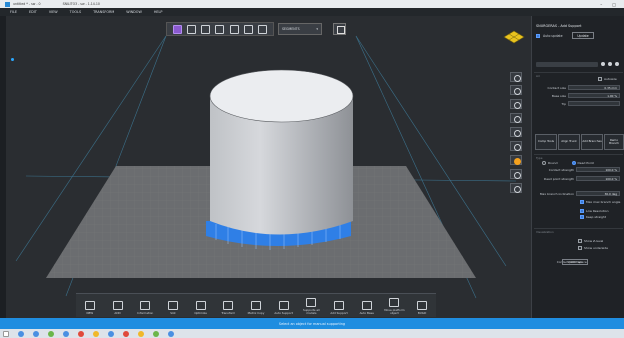 This screenshot has width=624, height=338. Describe the element at coordinates (516, 90) in the screenshot. I see `perspective-icon` at that location.